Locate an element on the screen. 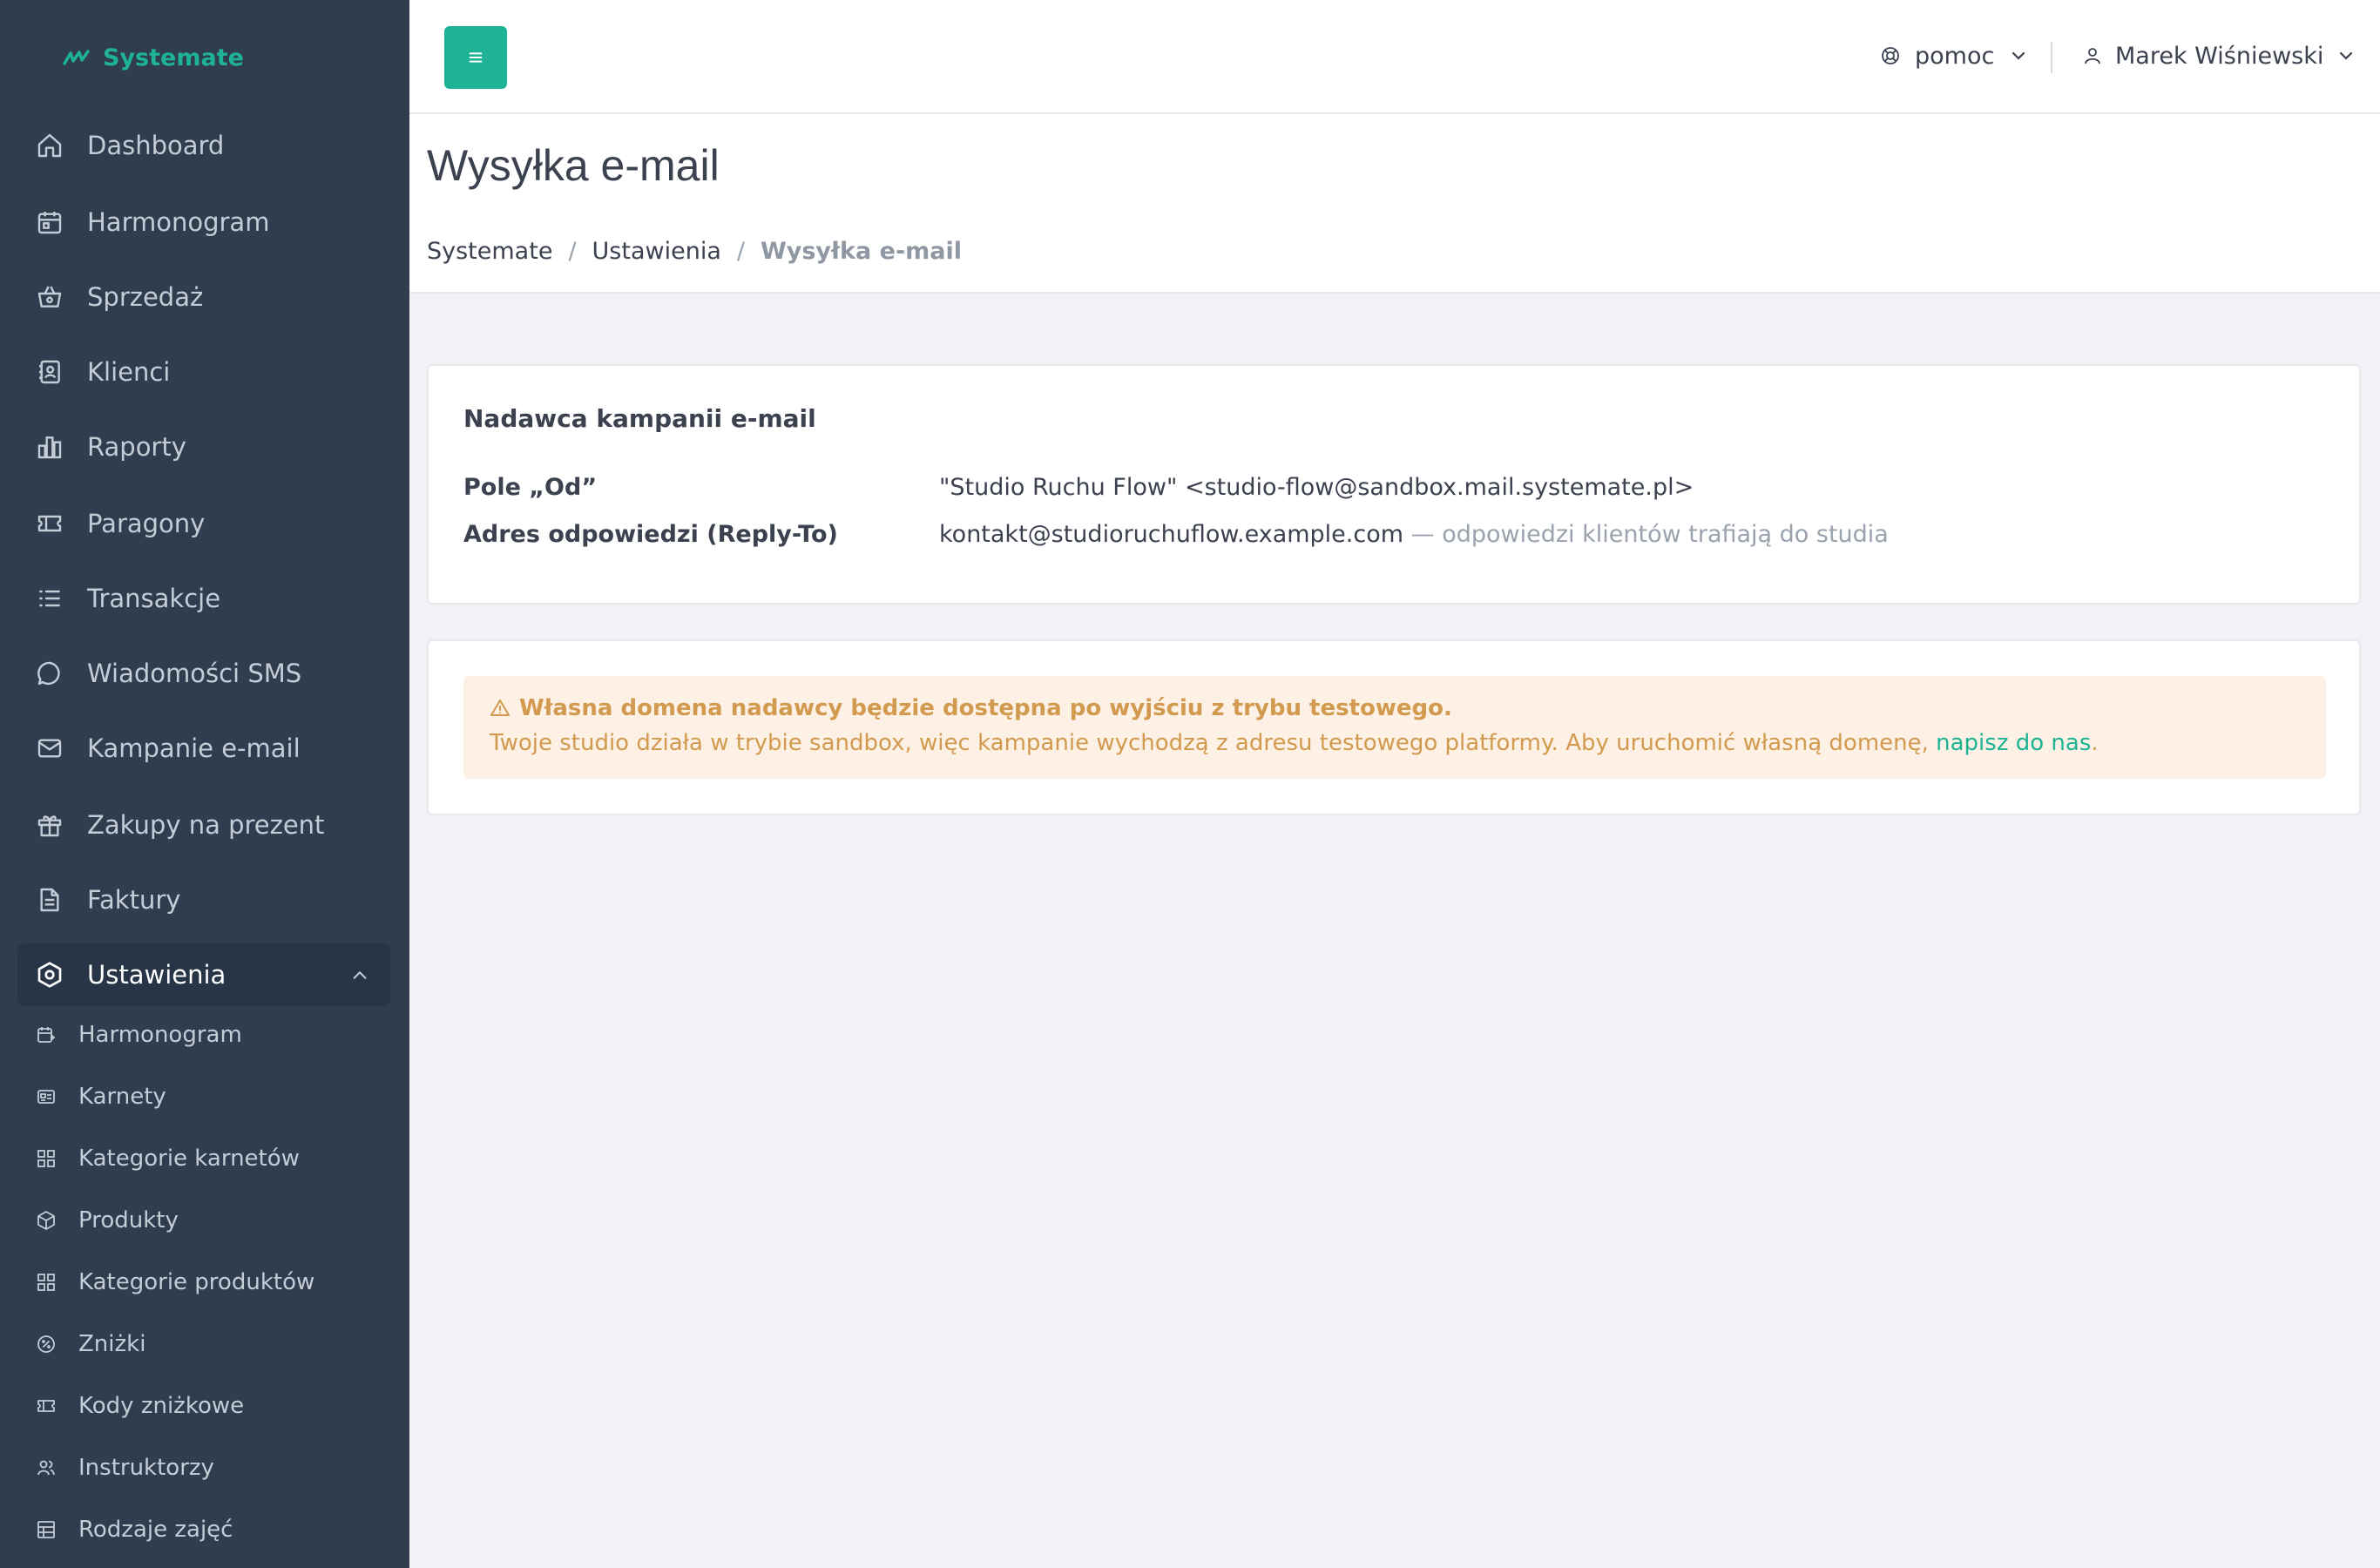  basket-icon is located at coordinates (49, 297).